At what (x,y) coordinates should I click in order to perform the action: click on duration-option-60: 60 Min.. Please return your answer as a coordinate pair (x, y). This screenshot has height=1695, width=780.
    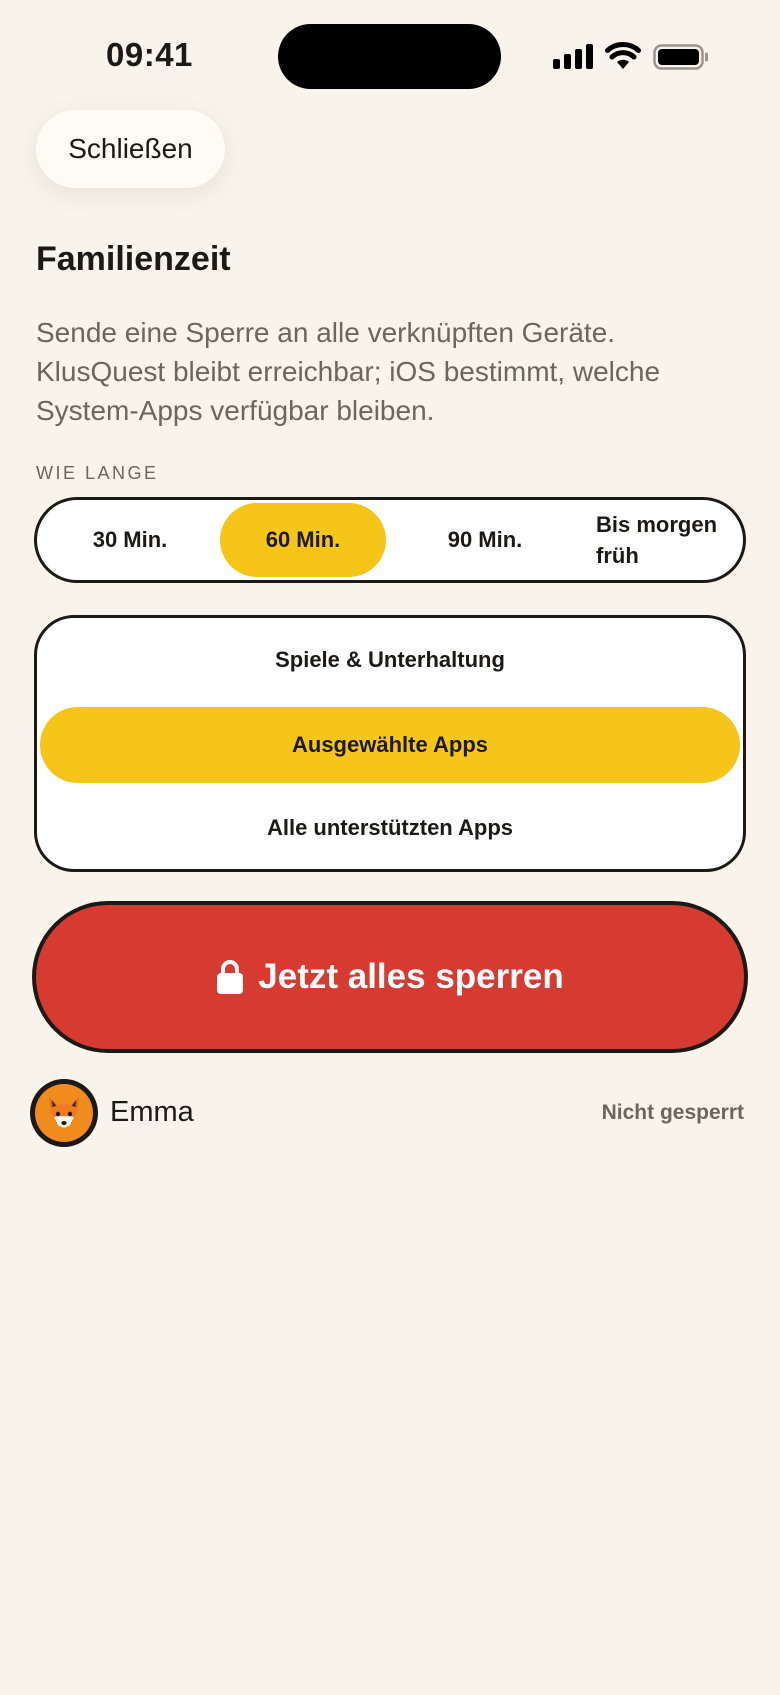
    Looking at the image, I should click on (303, 540).